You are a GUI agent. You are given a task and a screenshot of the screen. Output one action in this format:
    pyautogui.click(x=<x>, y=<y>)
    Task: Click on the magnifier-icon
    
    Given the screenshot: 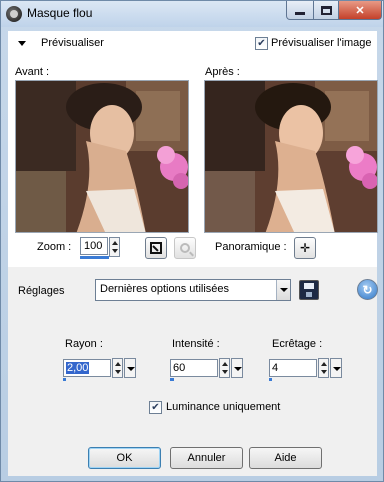 What is the action you would take?
    pyautogui.click(x=185, y=248)
    